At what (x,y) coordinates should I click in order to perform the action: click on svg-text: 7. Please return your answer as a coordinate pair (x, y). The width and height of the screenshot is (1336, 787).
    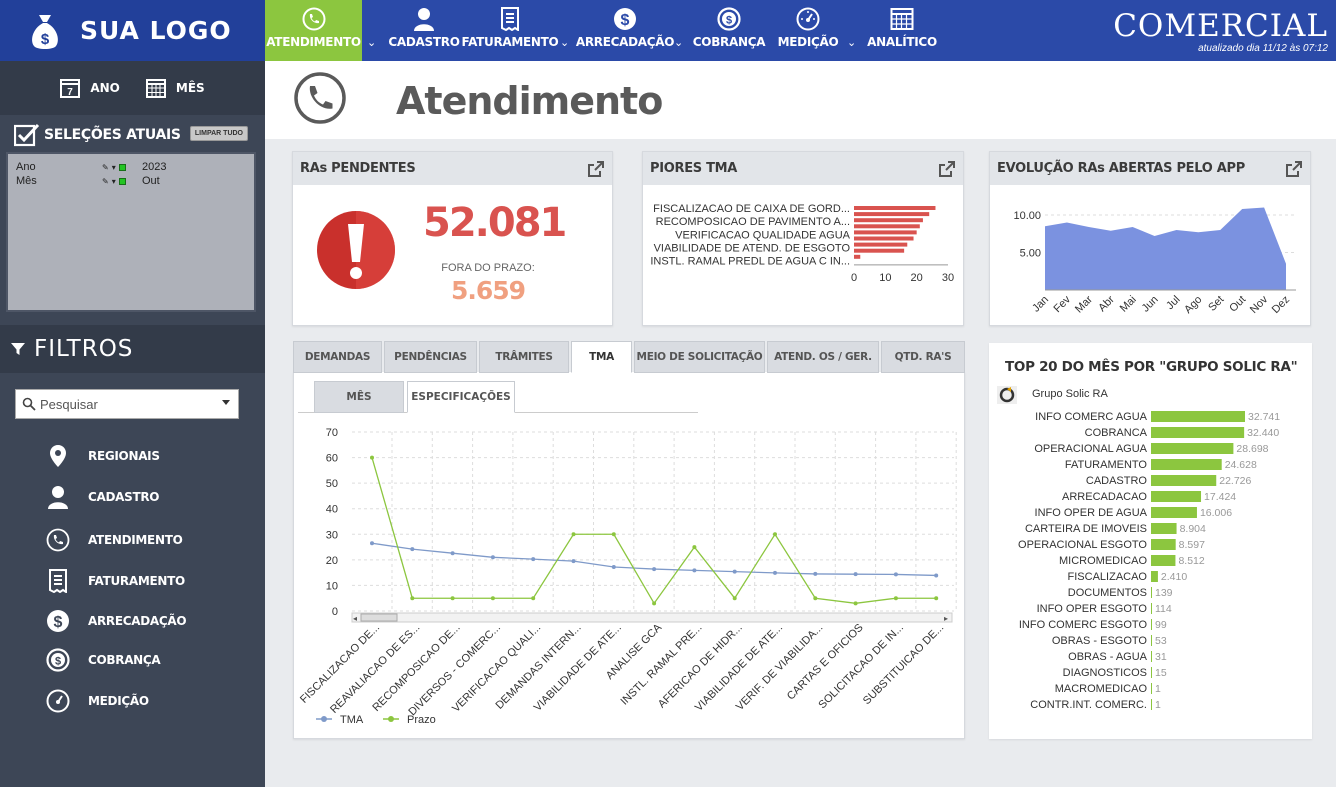
    Looking at the image, I should click on (71, 92).